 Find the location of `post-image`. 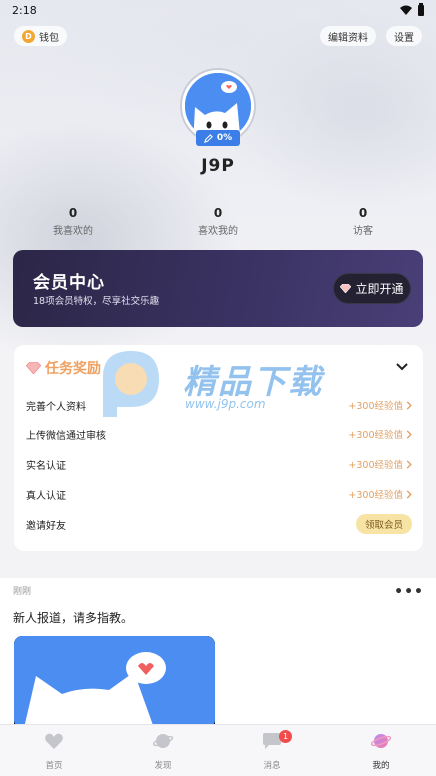

post-image is located at coordinates (114, 682).